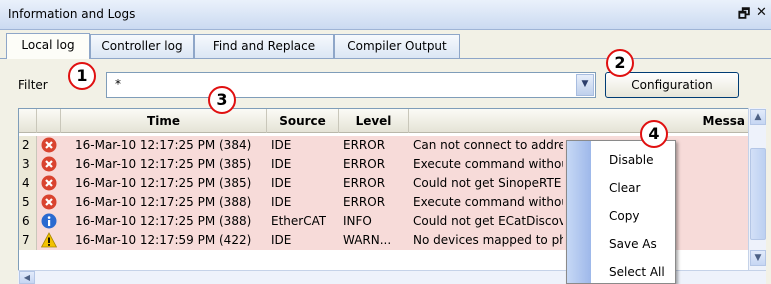  I want to click on row-message: Could not get ECatDiscov, so click(488, 221).